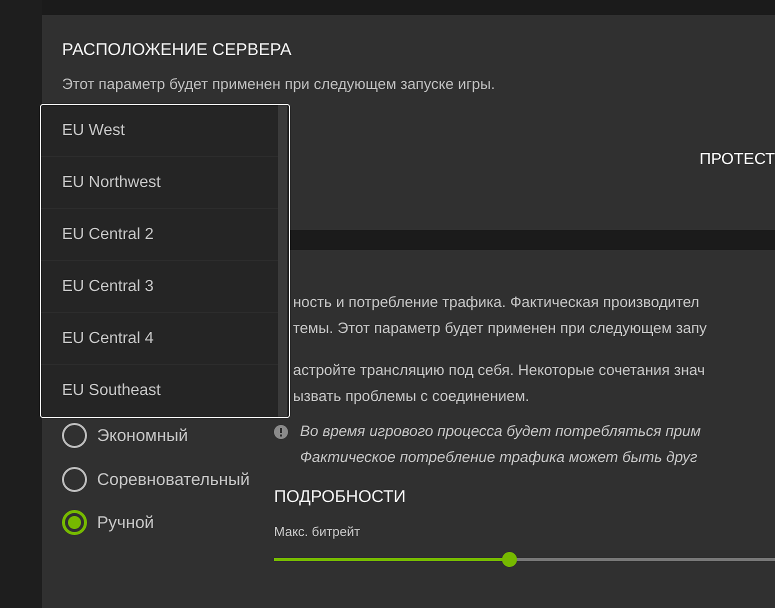 This screenshot has height=608, width=775. Describe the element at coordinates (500, 432) in the screenshot. I see `warning-text: Во время игрового процесса будет потребляться прим` at that location.